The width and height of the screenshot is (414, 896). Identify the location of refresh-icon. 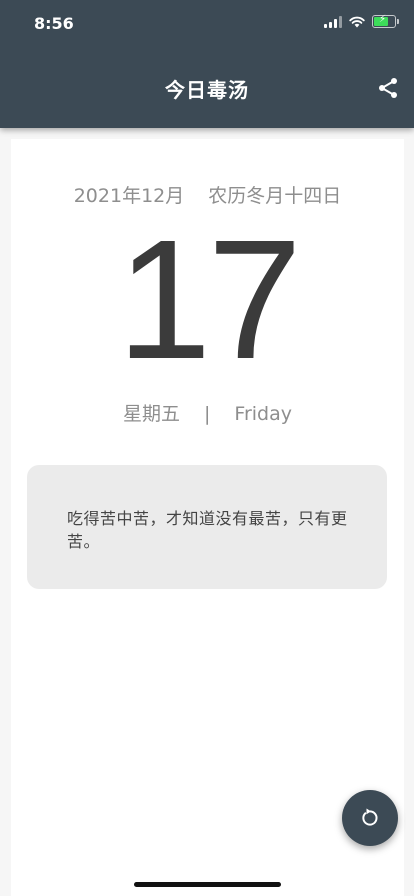
(370, 817).